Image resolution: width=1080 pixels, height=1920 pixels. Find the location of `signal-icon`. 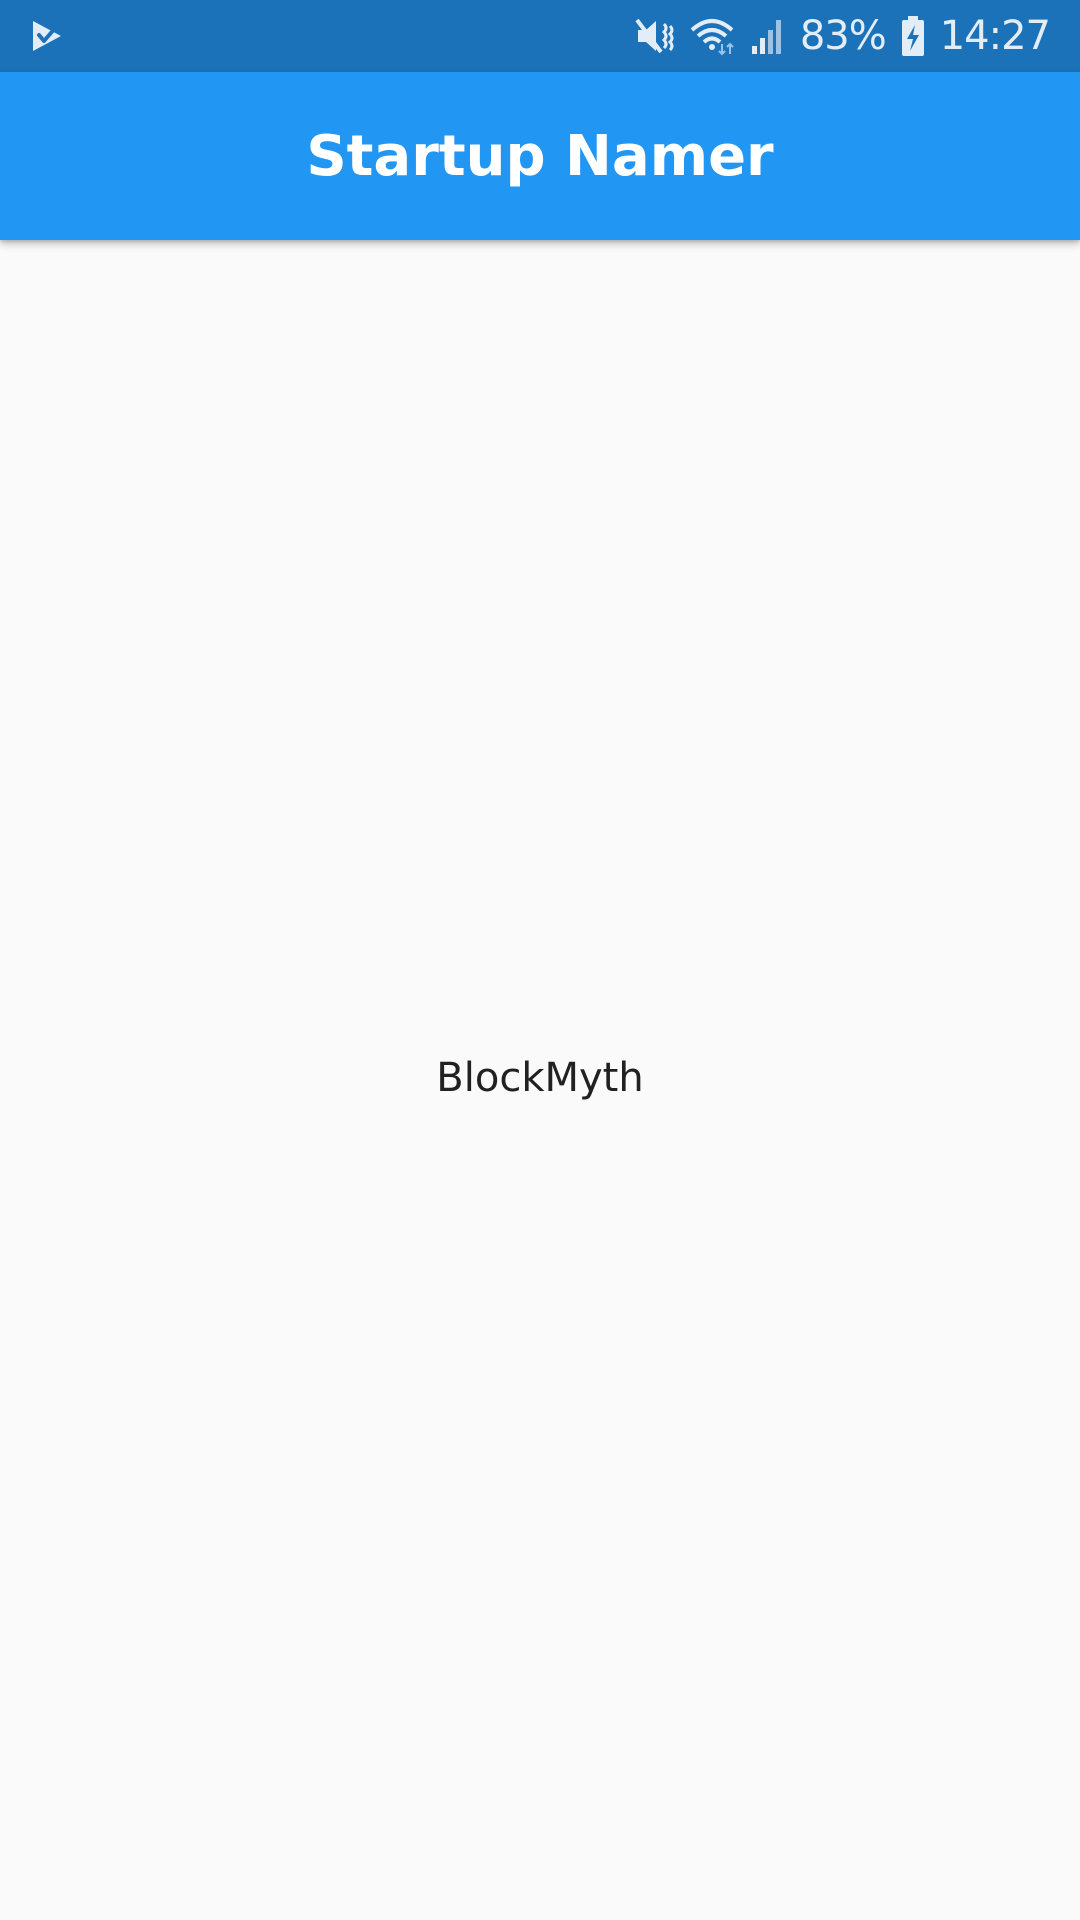

signal-icon is located at coordinates (768, 36).